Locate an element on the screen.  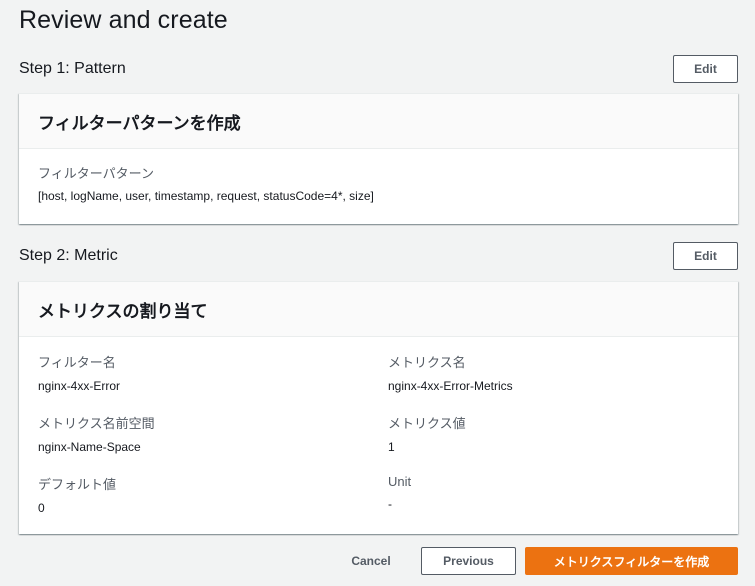
unit-value: - is located at coordinates (390, 504).